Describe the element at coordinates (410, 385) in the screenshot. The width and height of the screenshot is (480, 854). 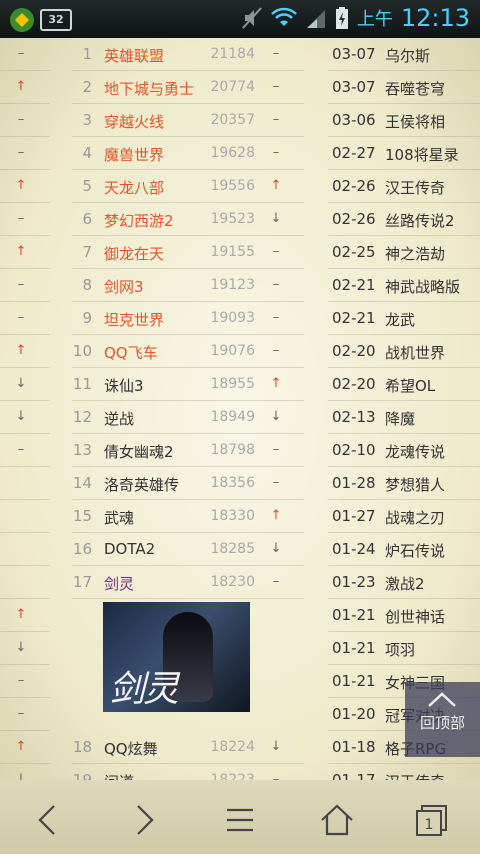
I see `new-game-name: 希望OL` at that location.